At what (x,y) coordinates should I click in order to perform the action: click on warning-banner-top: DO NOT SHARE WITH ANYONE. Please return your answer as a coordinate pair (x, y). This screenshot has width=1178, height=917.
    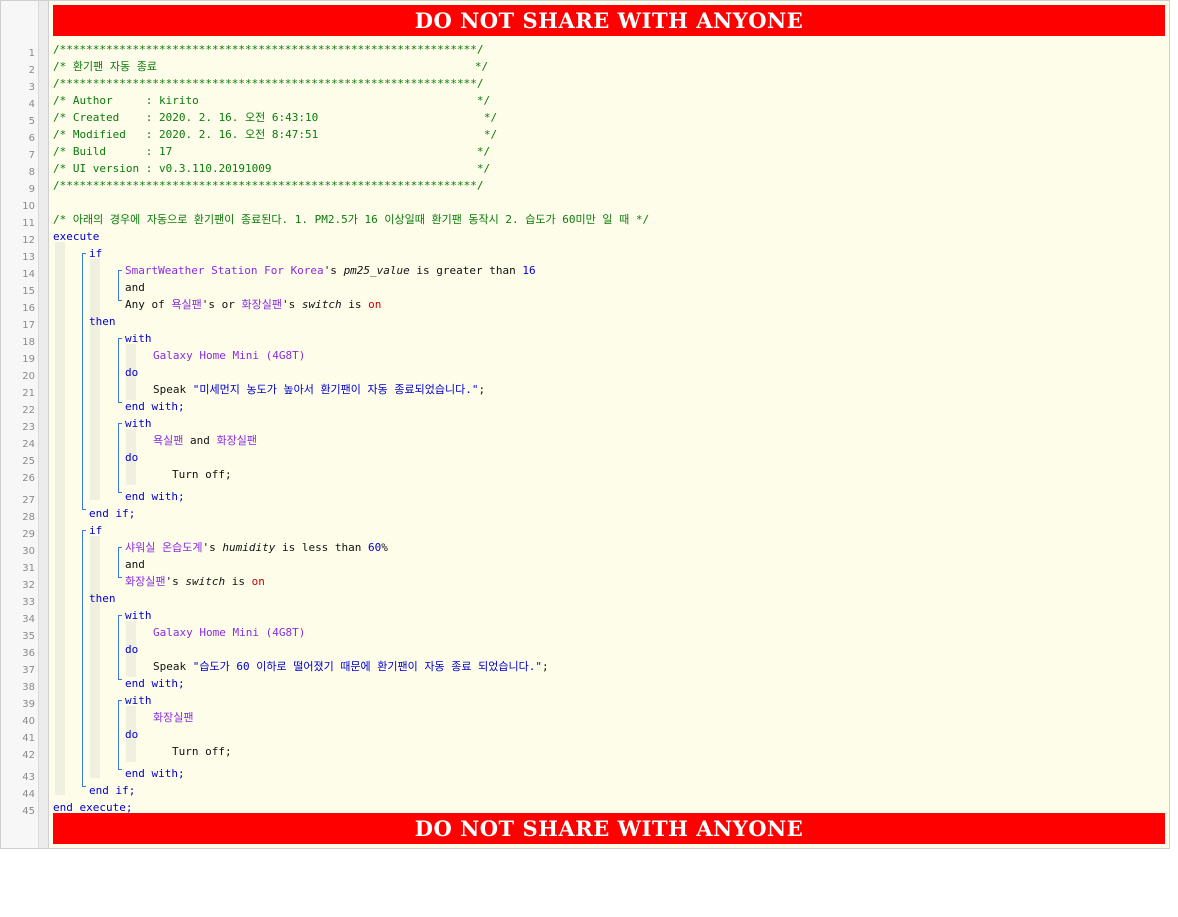
    Looking at the image, I should click on (609, 20).